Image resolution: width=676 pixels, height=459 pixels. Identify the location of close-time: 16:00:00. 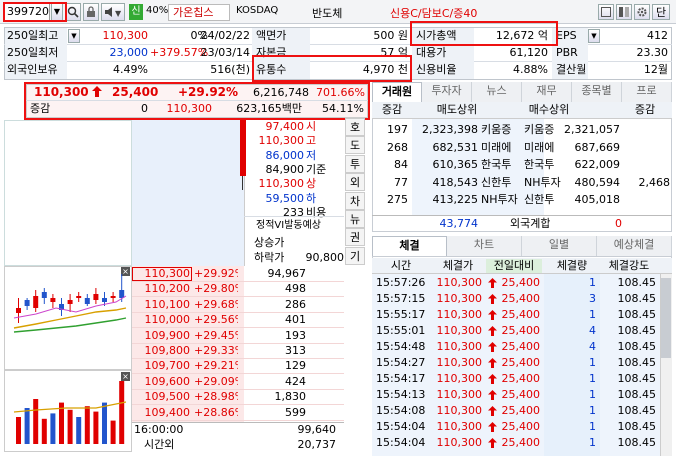
(159, 429).